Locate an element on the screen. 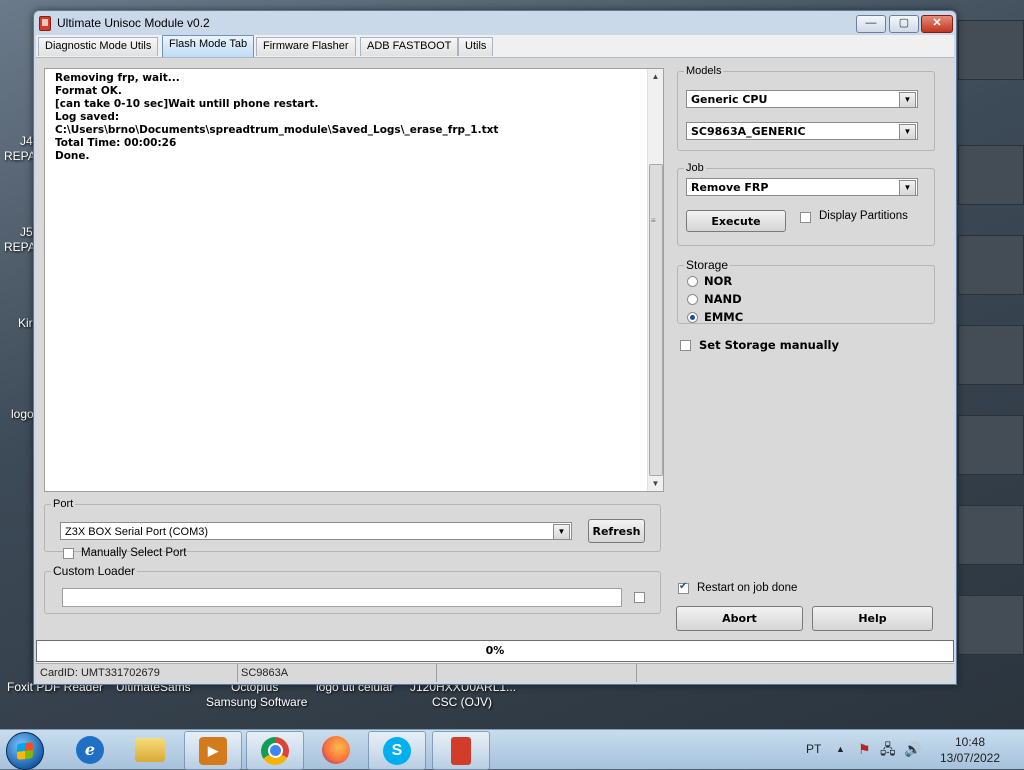  execute-button: Execute is located at coordinates (736, 221).